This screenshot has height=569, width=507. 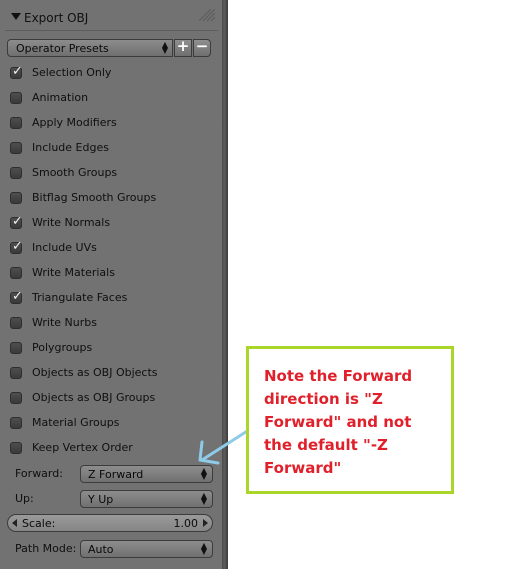 I want to click on forward-label: Forward:, so click(x=39, y=473).